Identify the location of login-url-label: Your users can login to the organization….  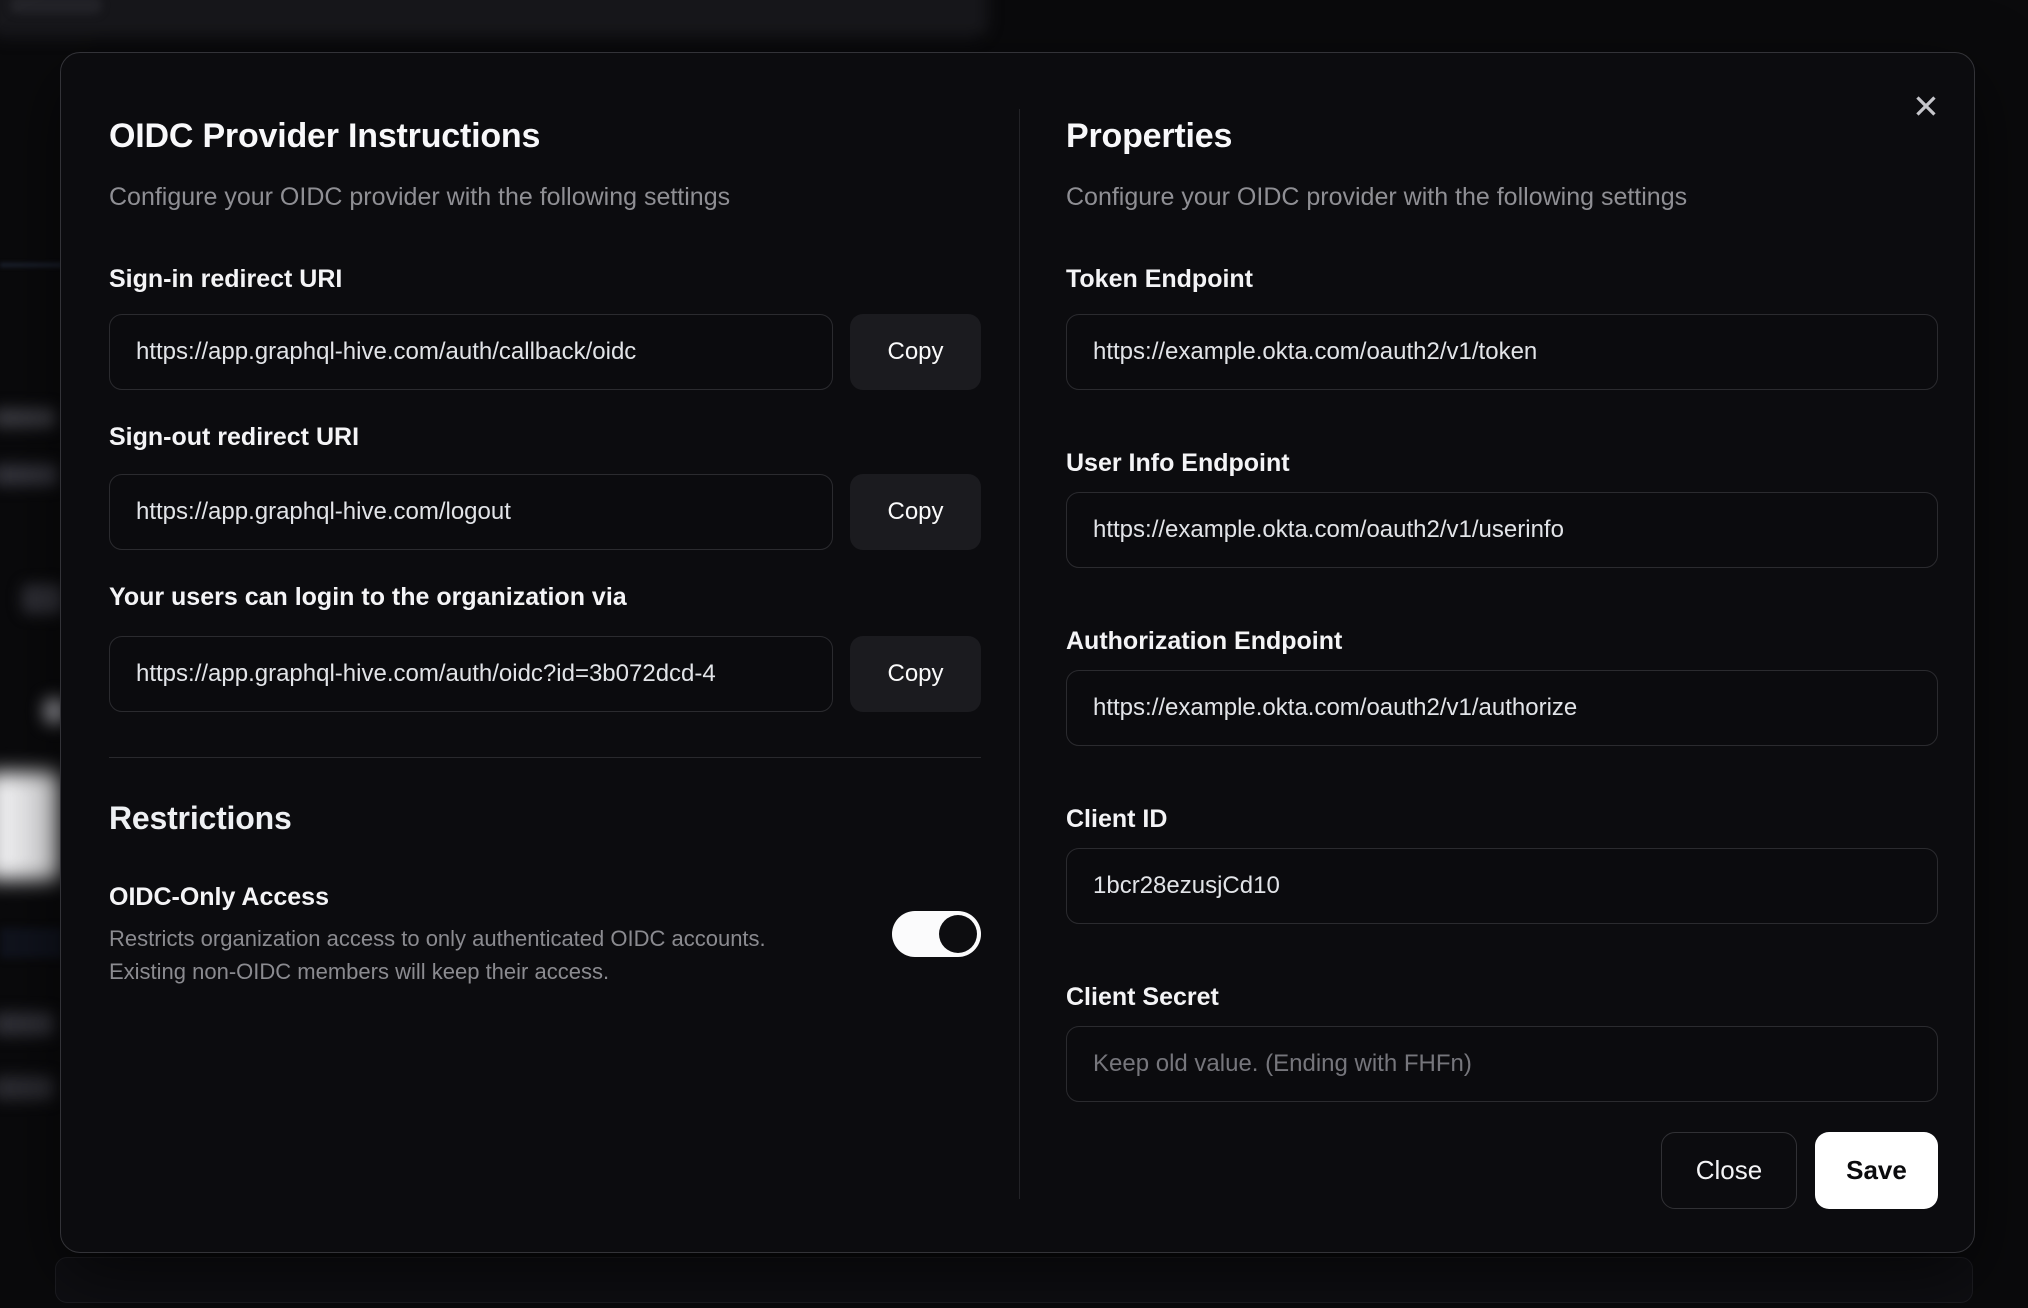
(368, 596).